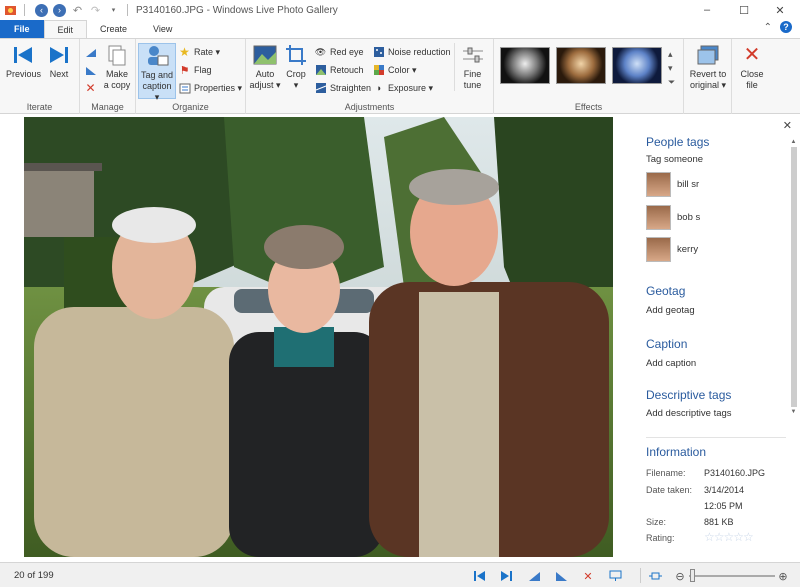 The image size is (800, 587). What do you see at coordinates (787, 125) in the screenshot?
I see `close-pane-icon: ✕` at bounding box center [787, 125].